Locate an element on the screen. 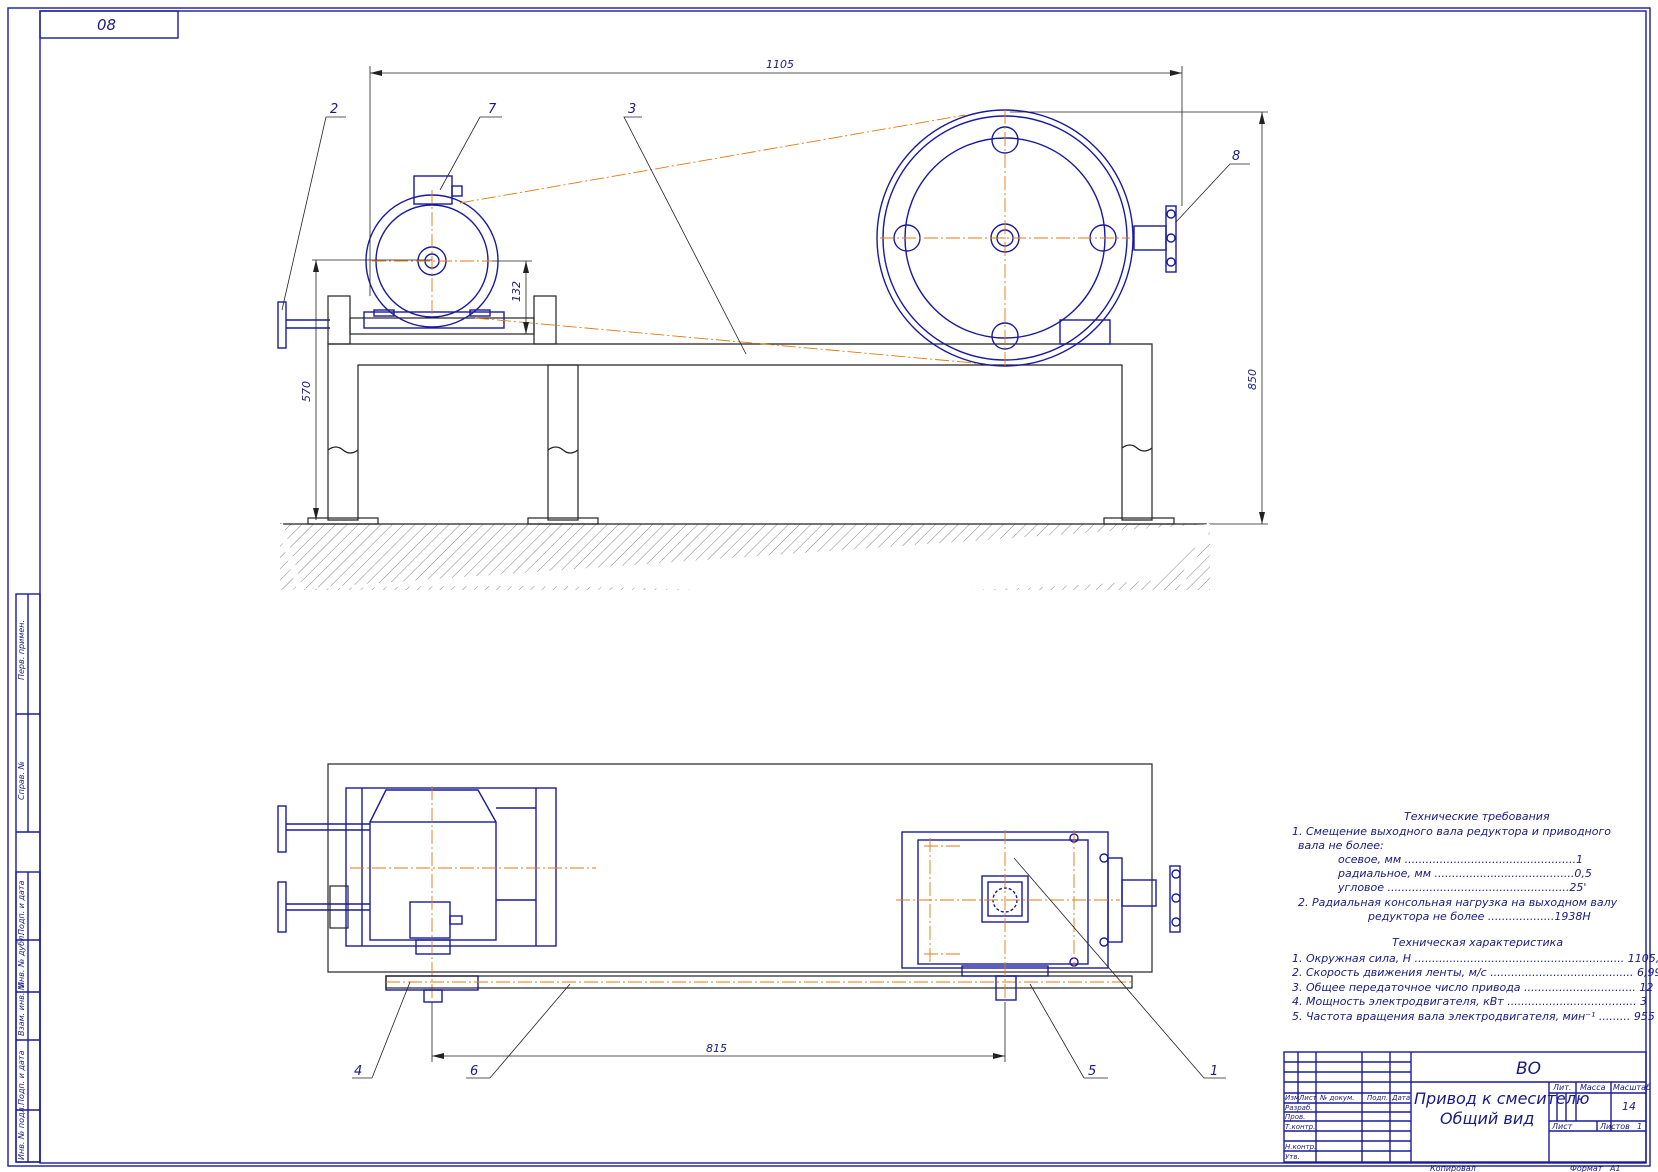  tb-col-3: Подп. is located at coordinates (1377, 1098).